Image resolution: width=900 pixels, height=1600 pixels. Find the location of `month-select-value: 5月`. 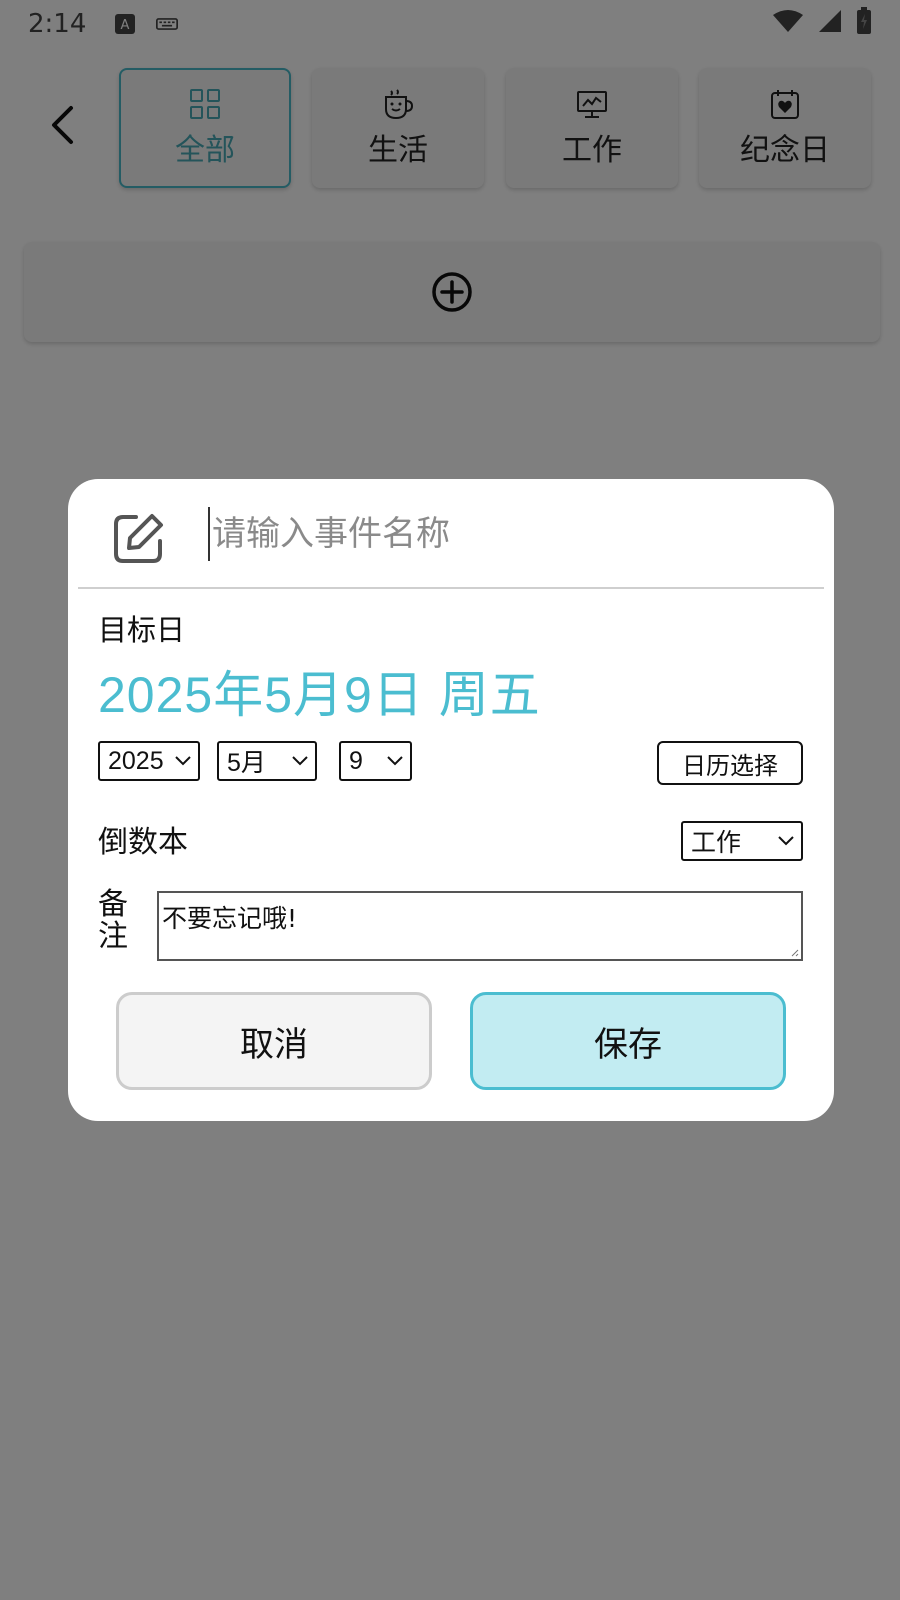

month-select-value: 5月 is located at coordinates (246, 763).